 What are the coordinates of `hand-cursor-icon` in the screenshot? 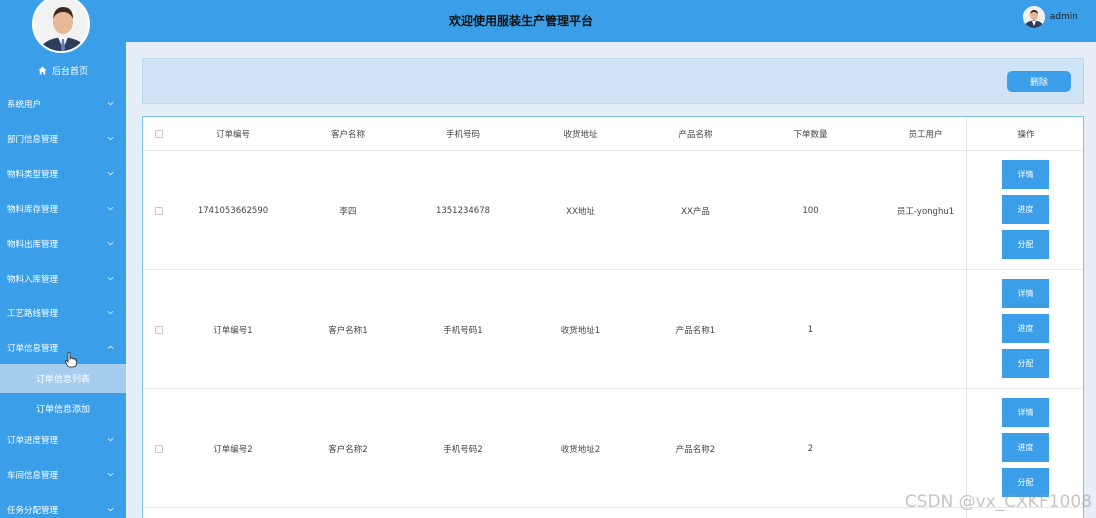 It's located at (71, 360).